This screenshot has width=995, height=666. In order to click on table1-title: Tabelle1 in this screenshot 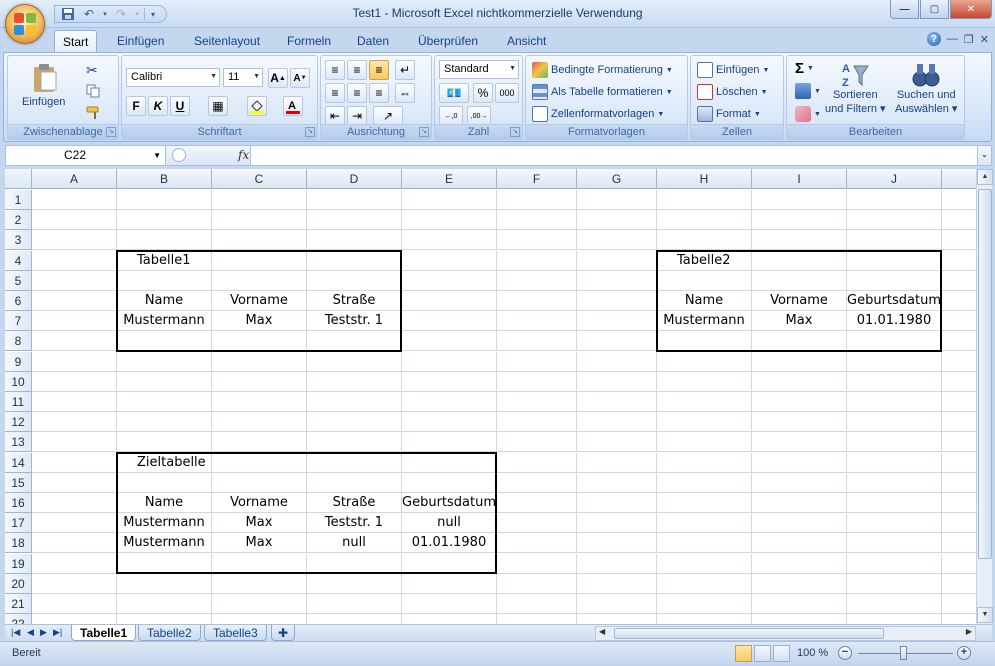, I will do `click(164, 261)`.